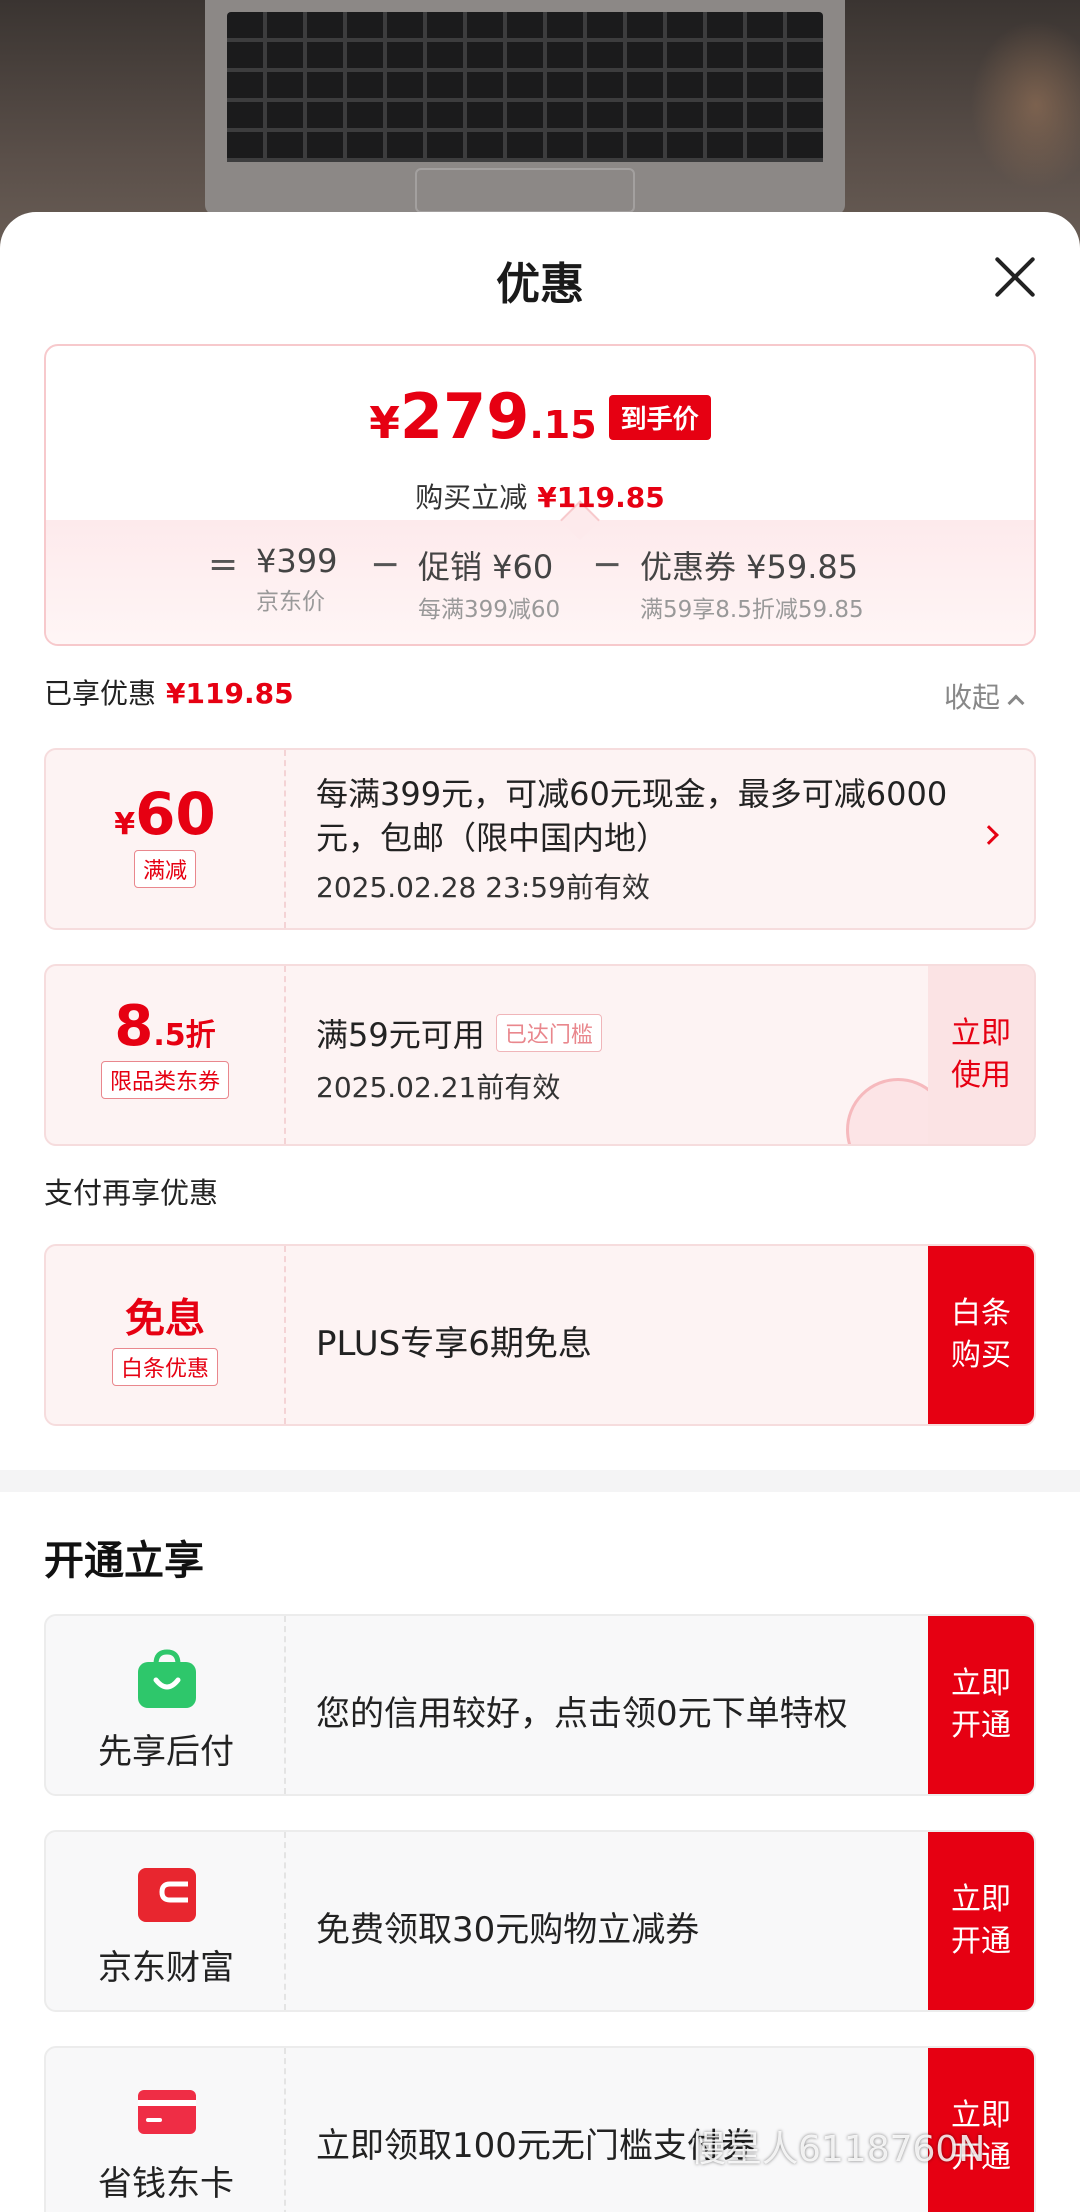  I want to click on formula-sub: 每满399减60, so click(489, 610).